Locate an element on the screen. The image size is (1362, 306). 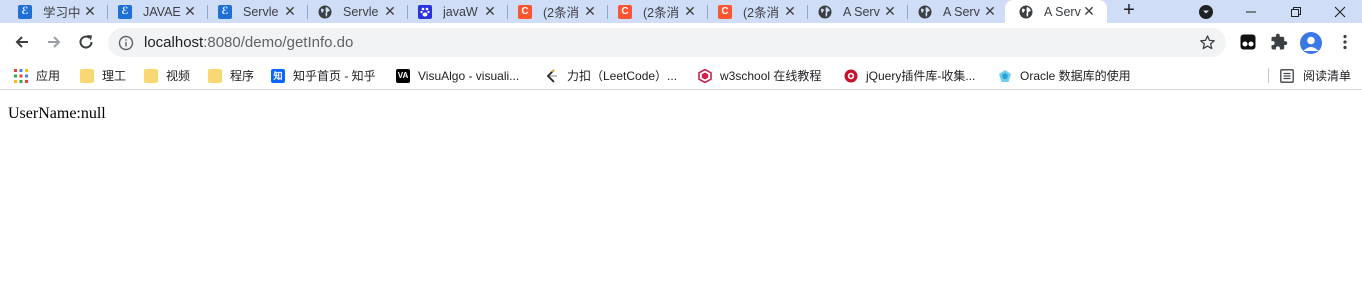
bookmark-label: w3school 在线教程 is located at coordinates (771, 76).